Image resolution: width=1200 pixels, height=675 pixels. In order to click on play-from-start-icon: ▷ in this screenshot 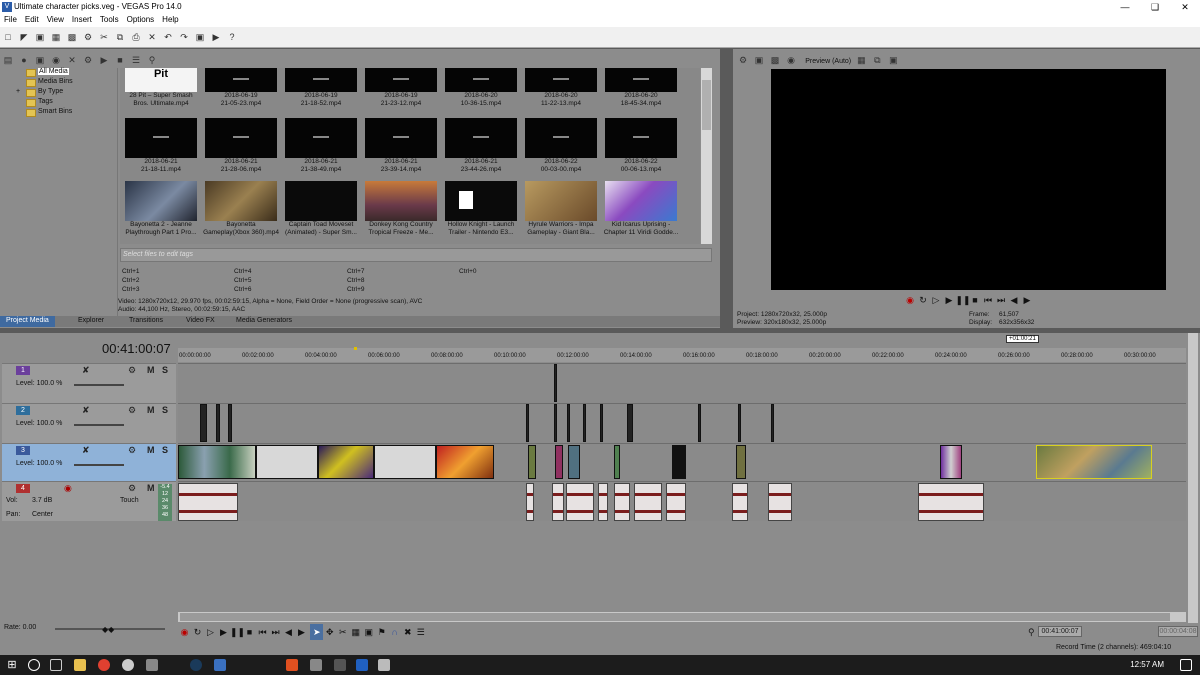, I will do `click(936, 300)`.